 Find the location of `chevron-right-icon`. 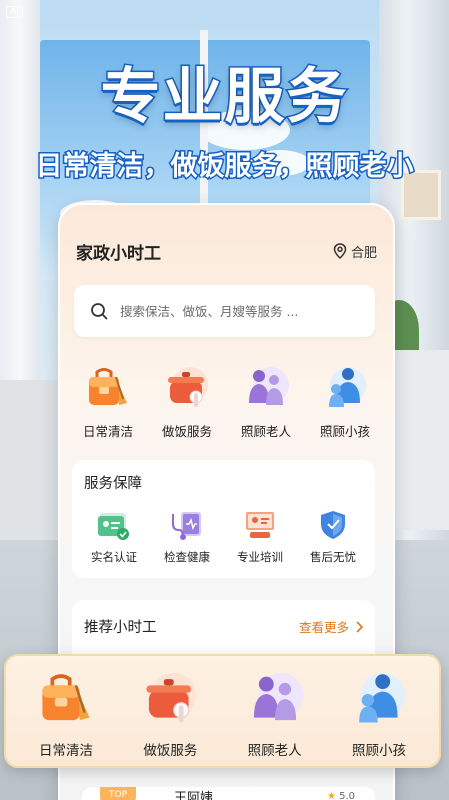

chevron-right-icon is located at coordinates (359, 626).